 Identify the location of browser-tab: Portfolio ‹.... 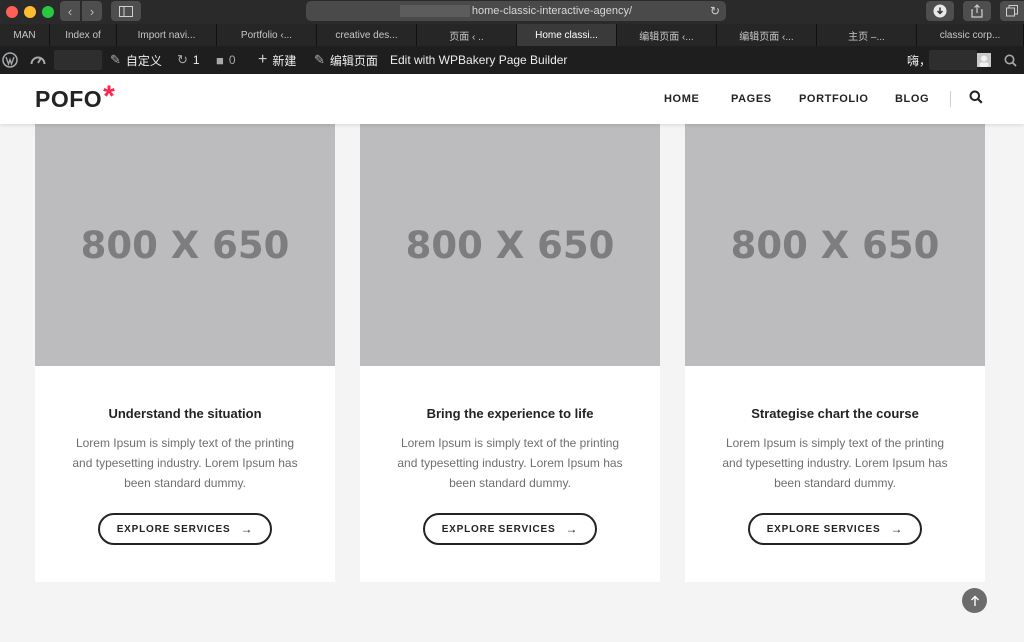
(267, 35).